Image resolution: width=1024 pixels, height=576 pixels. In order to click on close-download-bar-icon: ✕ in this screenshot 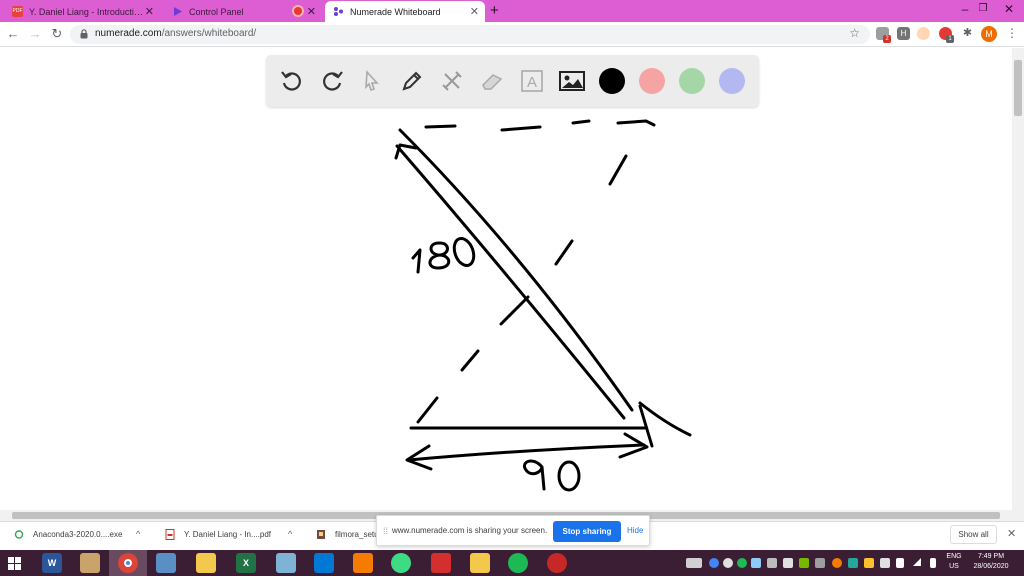, I will do `click(1011, 533)`.